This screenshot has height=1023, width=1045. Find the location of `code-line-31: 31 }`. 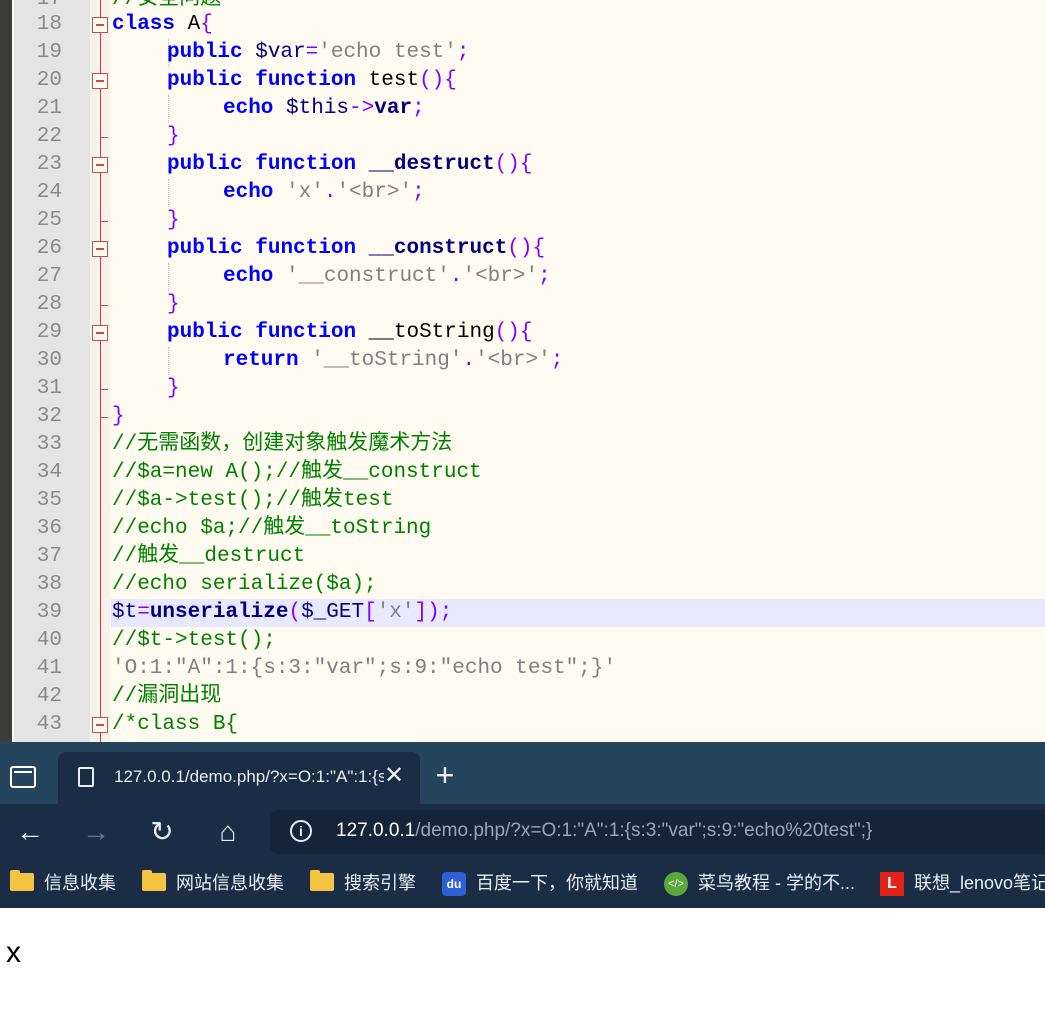

code-line-31: 31 } is located at coordinates (522, 389).